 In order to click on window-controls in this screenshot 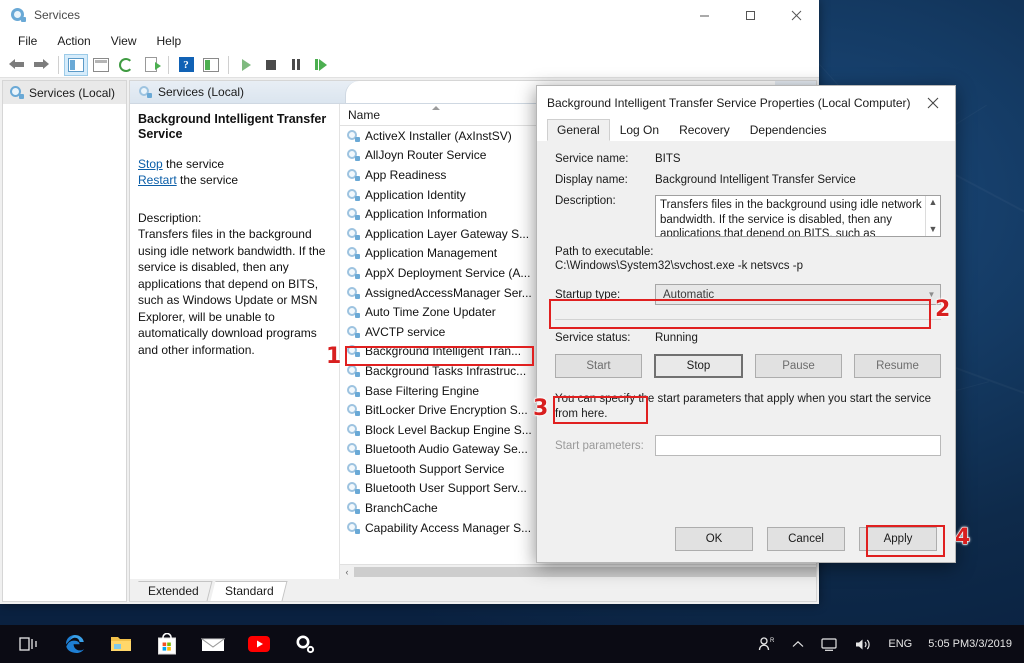, I will do `click(750, 15)`.